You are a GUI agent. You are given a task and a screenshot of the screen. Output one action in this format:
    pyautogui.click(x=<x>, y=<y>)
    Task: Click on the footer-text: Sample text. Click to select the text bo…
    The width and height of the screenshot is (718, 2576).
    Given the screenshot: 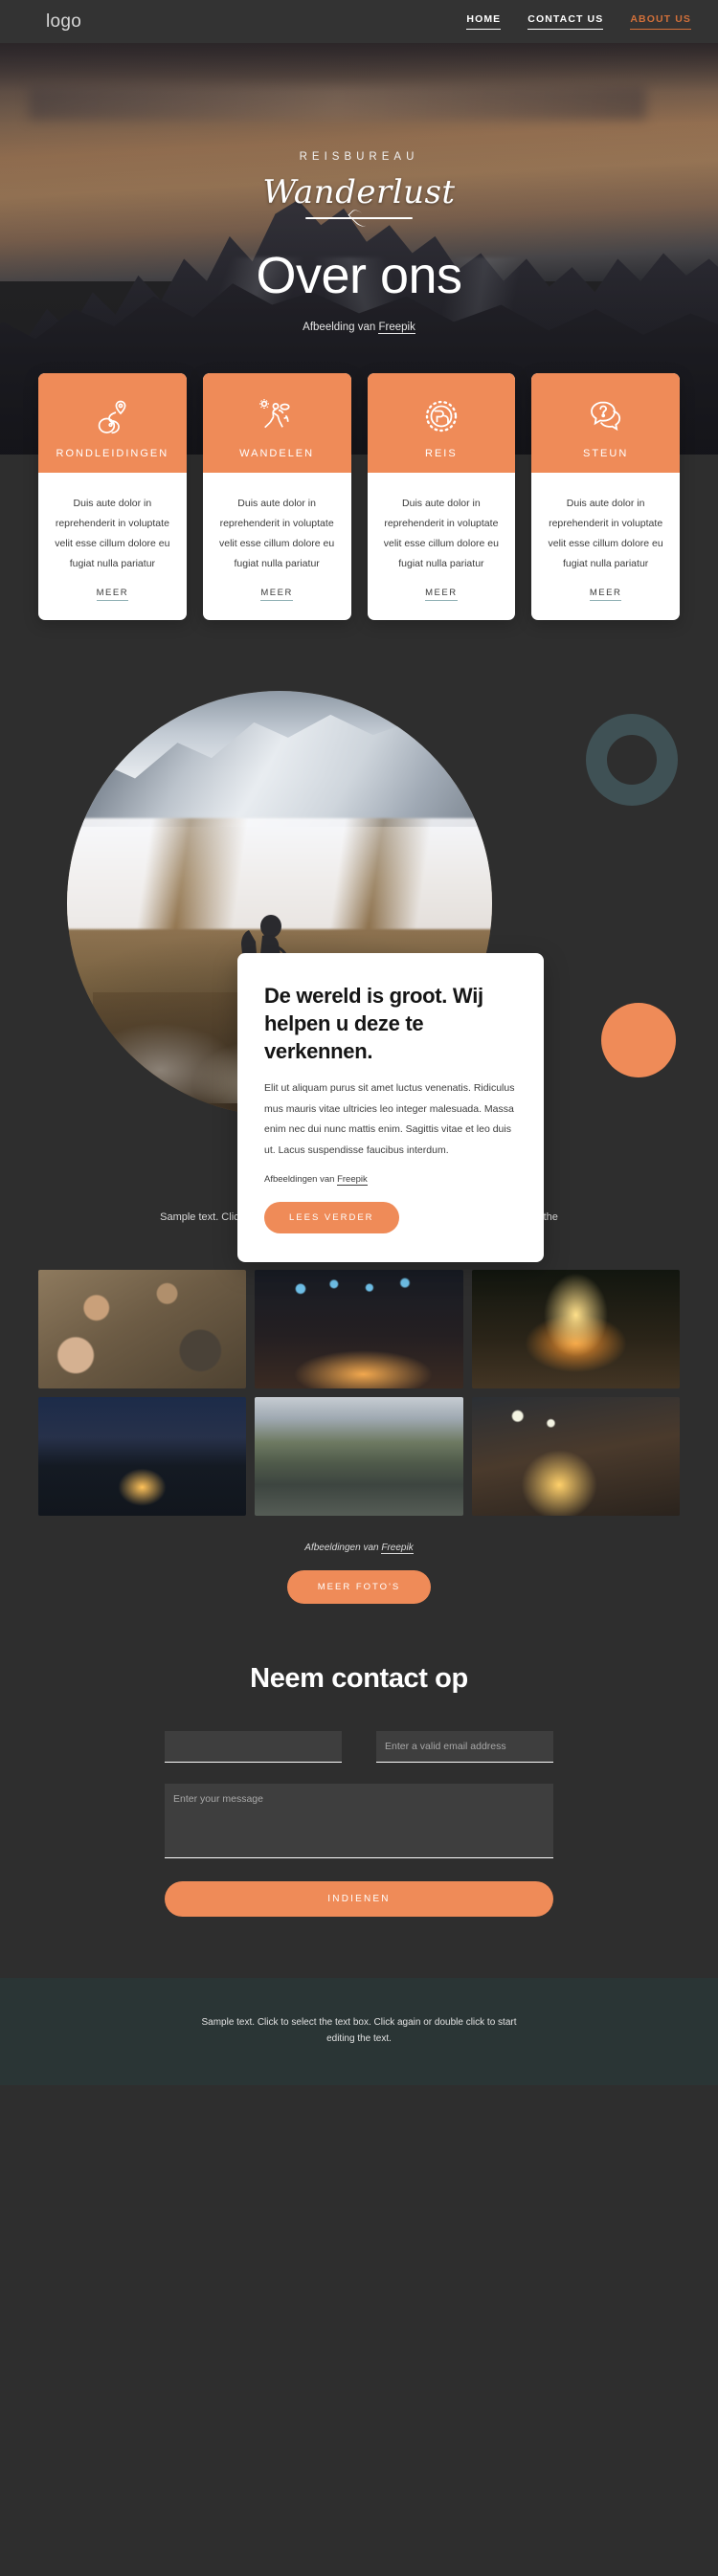 What is the action you would take?
    pyautogui.click(x=359, y=2031)
    